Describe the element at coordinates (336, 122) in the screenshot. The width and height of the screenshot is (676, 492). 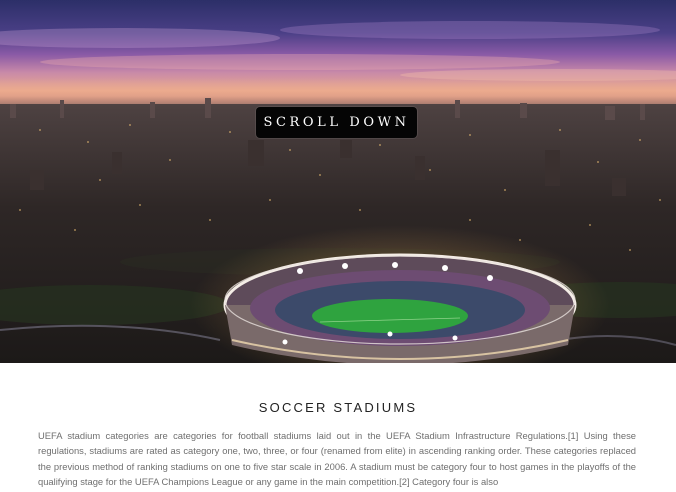
I see `scroll-down-button: SCROLL DOWN` at that location.